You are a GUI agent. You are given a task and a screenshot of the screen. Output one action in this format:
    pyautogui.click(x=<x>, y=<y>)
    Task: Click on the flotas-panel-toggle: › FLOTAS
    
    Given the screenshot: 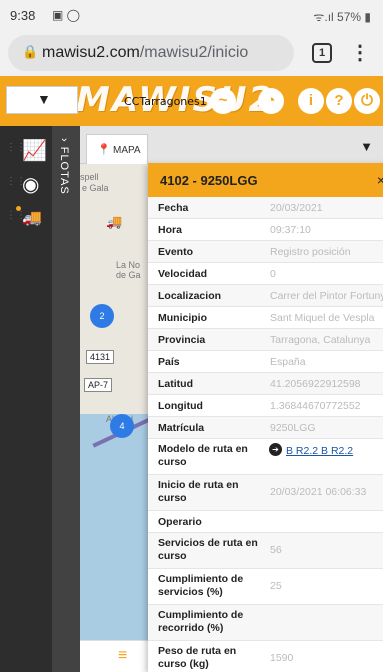 What is the action you would take?
    pyautogui.click(x=66, y=399)
    